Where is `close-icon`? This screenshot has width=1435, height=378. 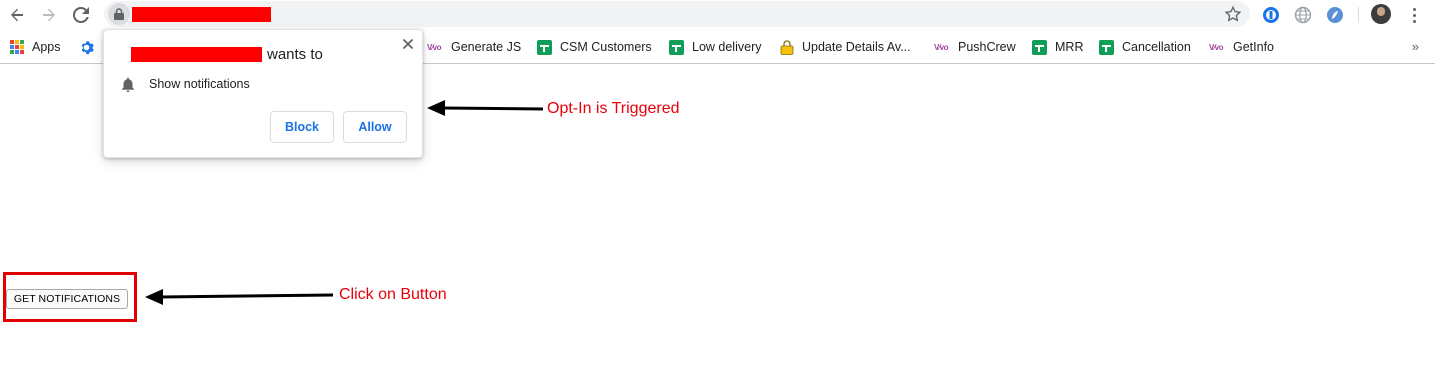
close-icon is located at coordinates (408, 44).